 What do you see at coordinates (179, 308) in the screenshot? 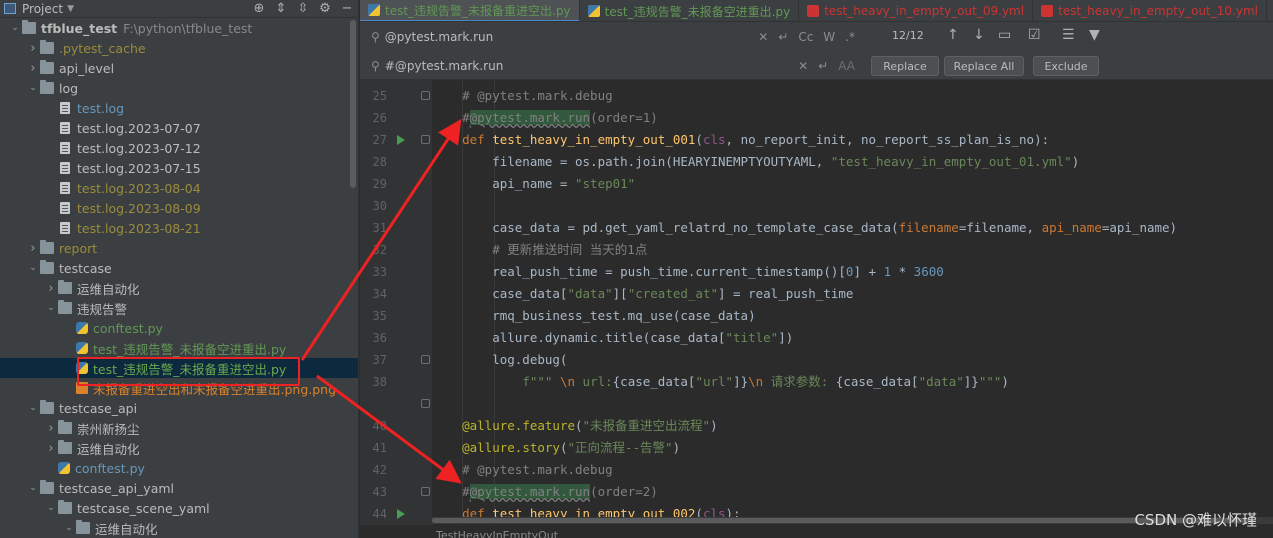
I see `tree-item: ⌄ 违规告警` at bounding box center [179, 308].